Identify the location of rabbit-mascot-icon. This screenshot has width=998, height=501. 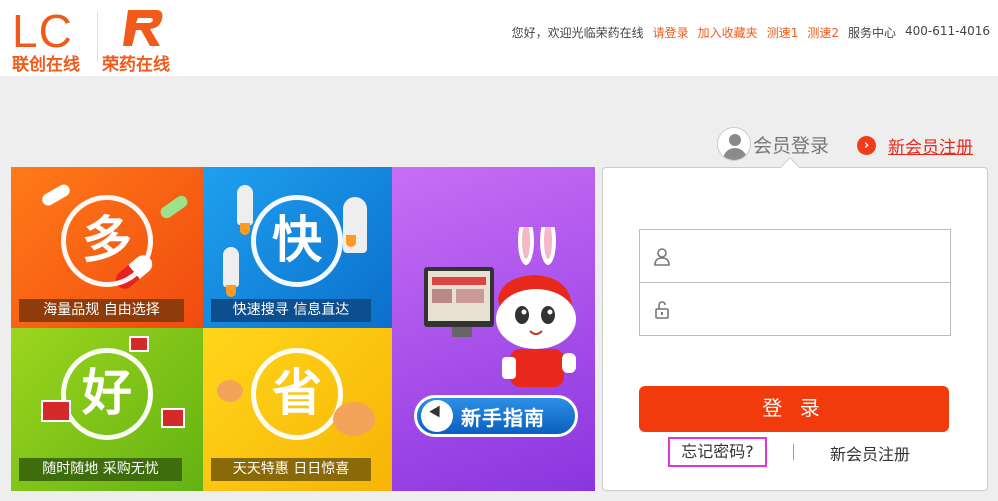
(500, 307).